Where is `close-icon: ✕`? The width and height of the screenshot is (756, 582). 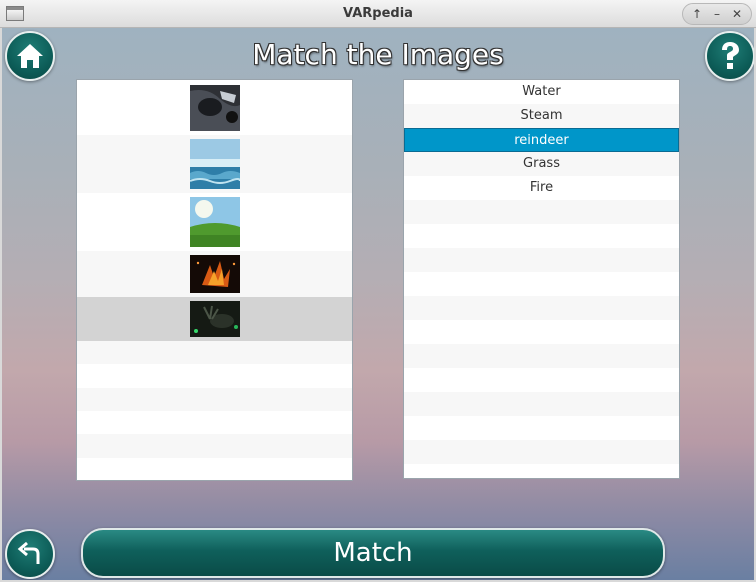 close-icon: ✕ is located at coordinates (737, 14).